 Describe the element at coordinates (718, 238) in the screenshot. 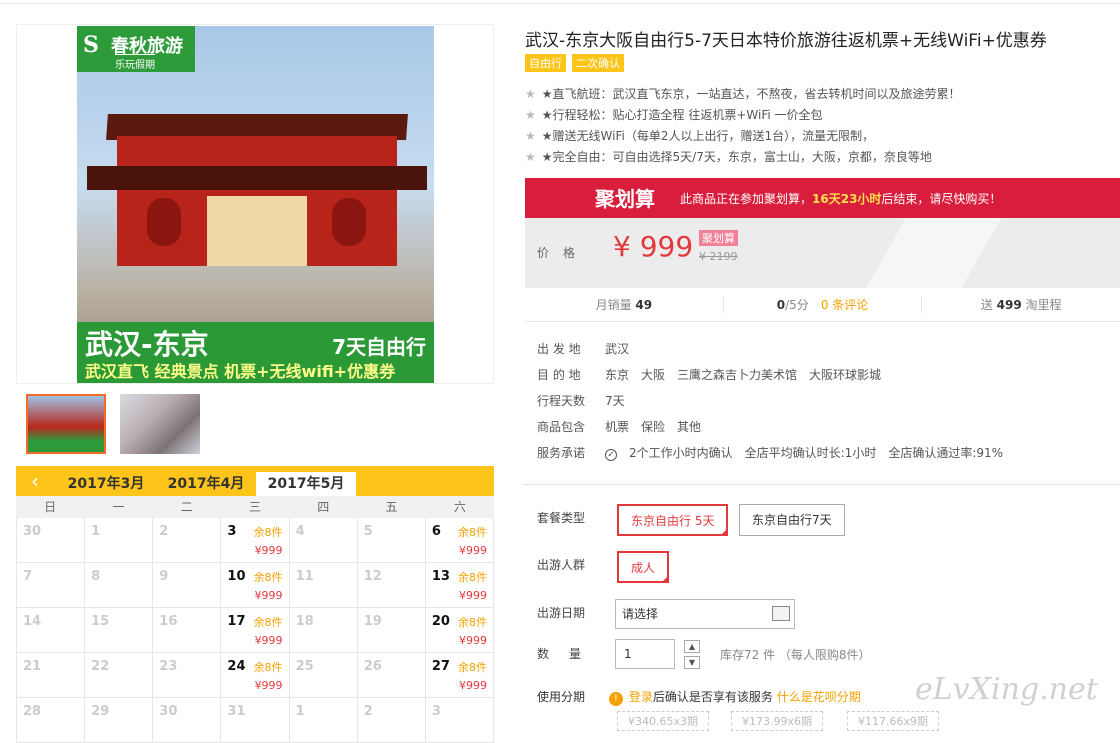

I see `price-badge: 聚划算` at that location.